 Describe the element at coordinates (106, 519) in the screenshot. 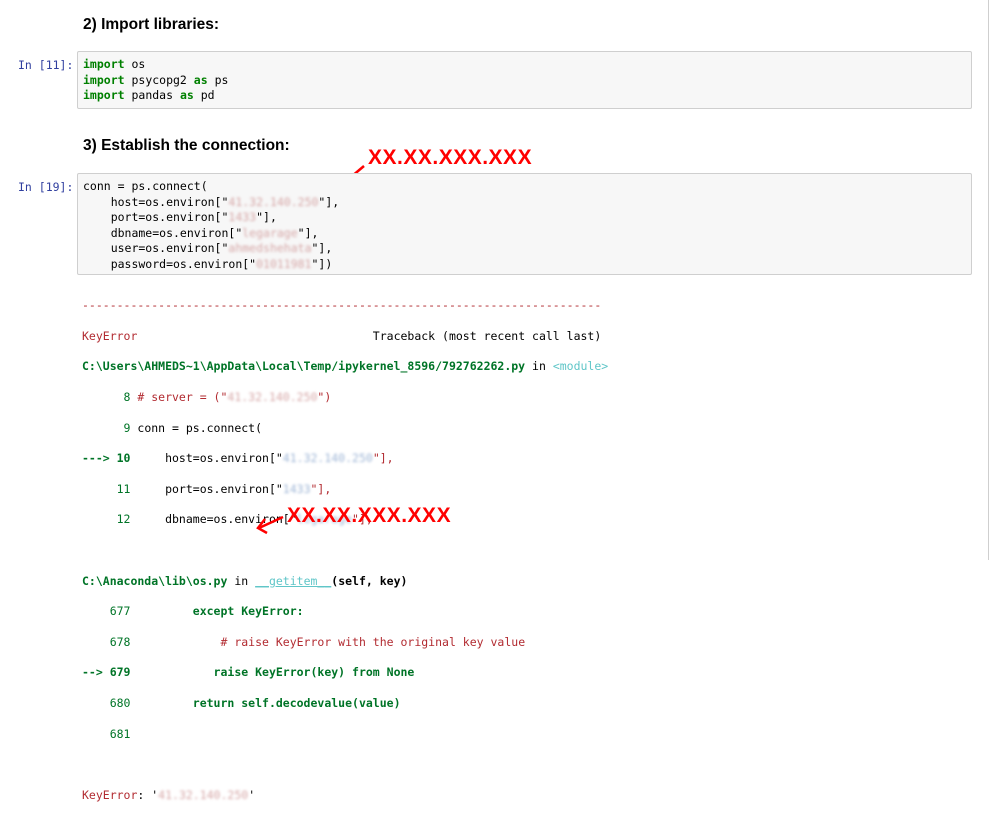

I see `line-number: 12` at that location.